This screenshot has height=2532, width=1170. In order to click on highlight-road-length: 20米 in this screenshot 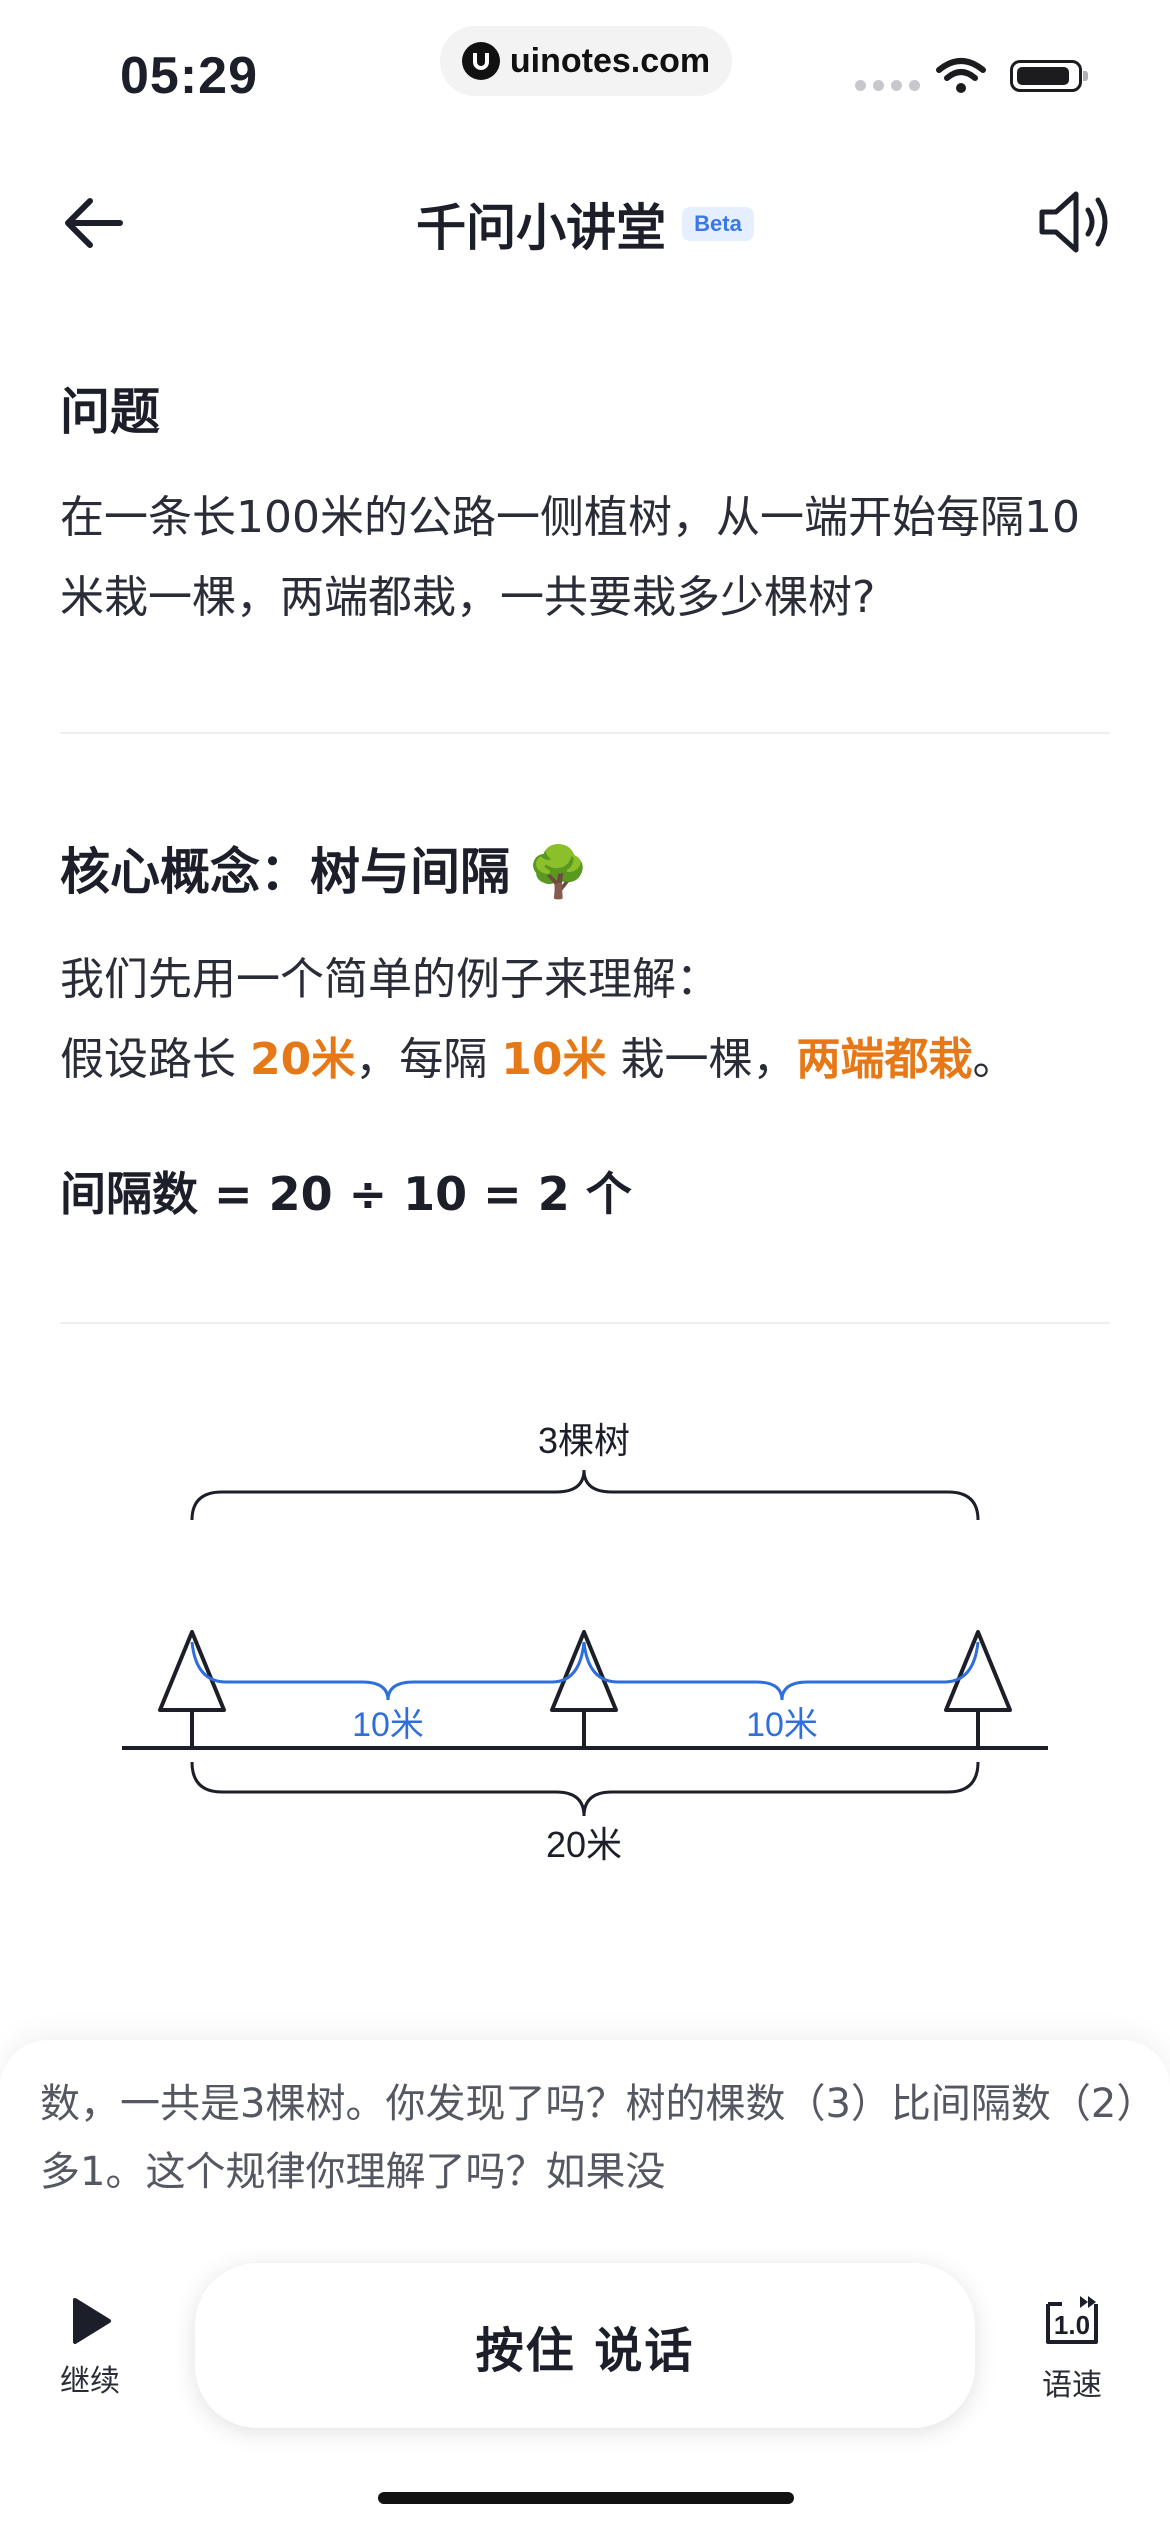, I will do `click(303, 1059)`.